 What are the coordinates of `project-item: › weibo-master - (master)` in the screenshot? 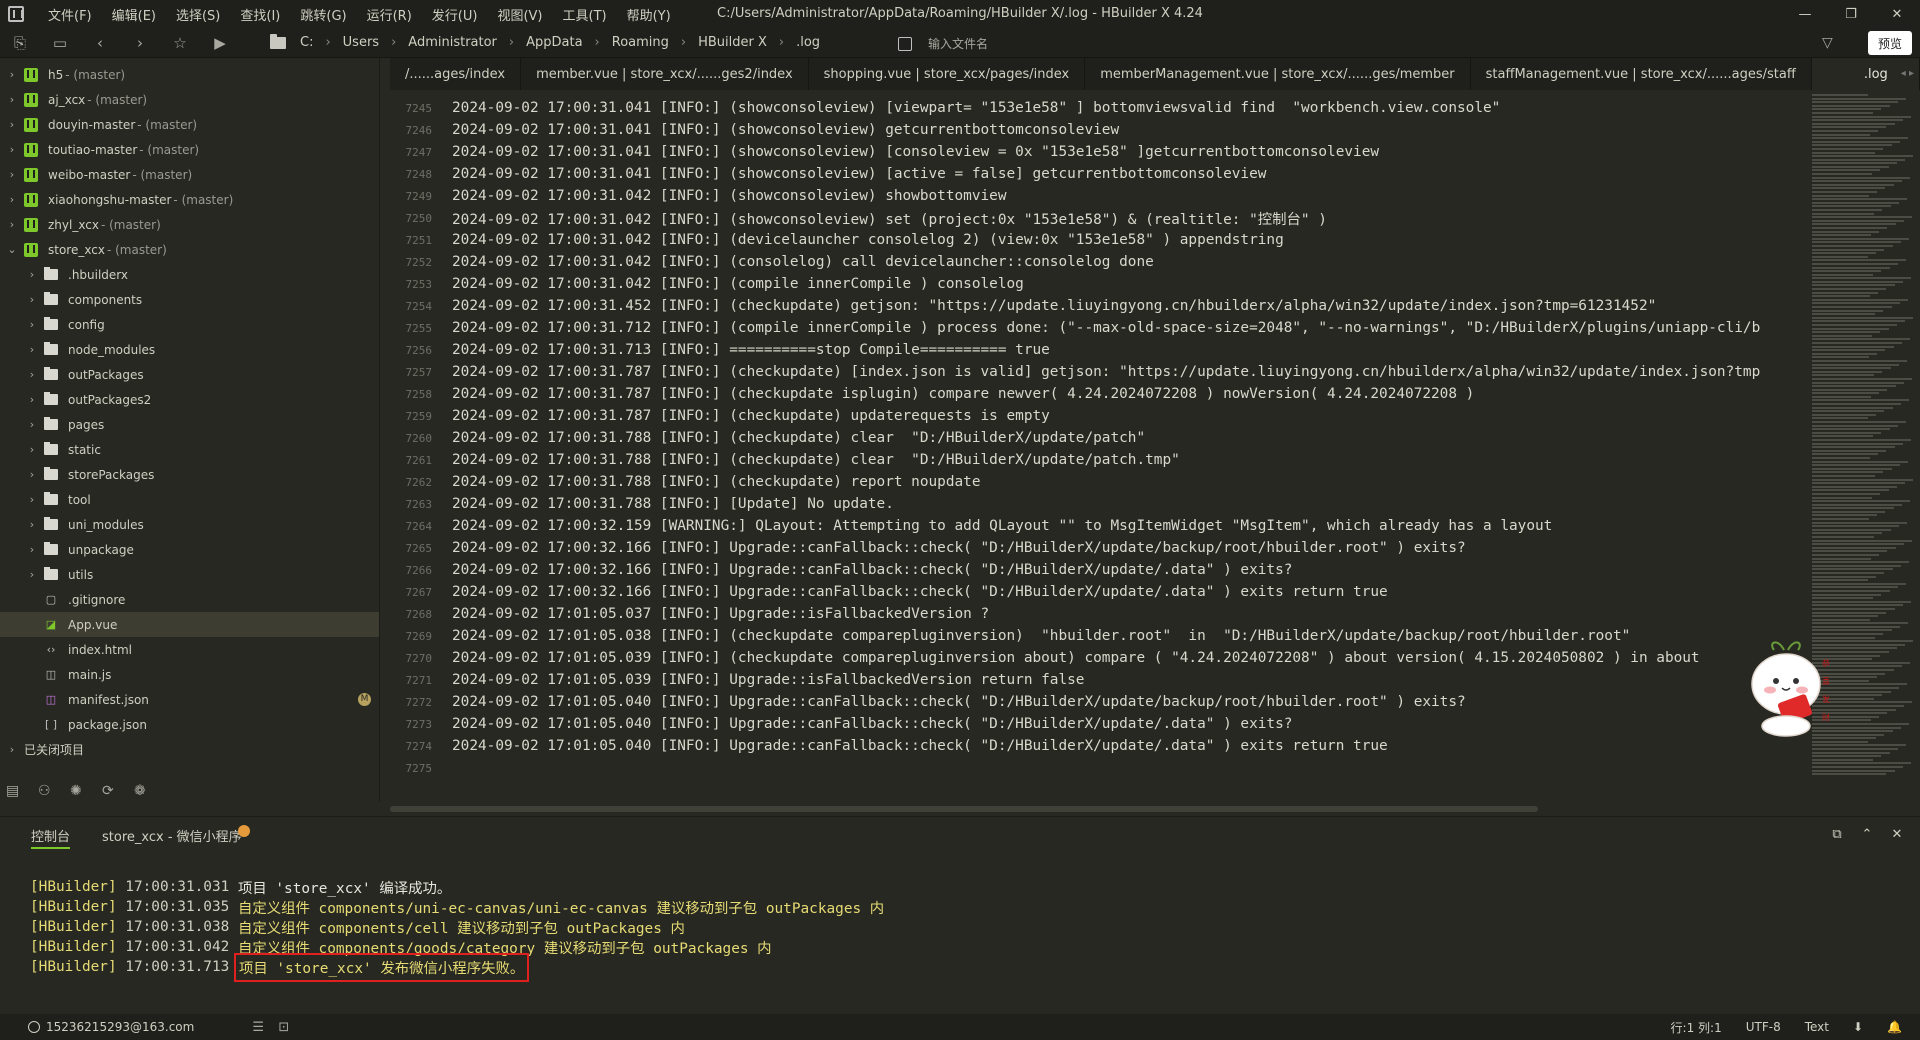 It's located at (189, 174).